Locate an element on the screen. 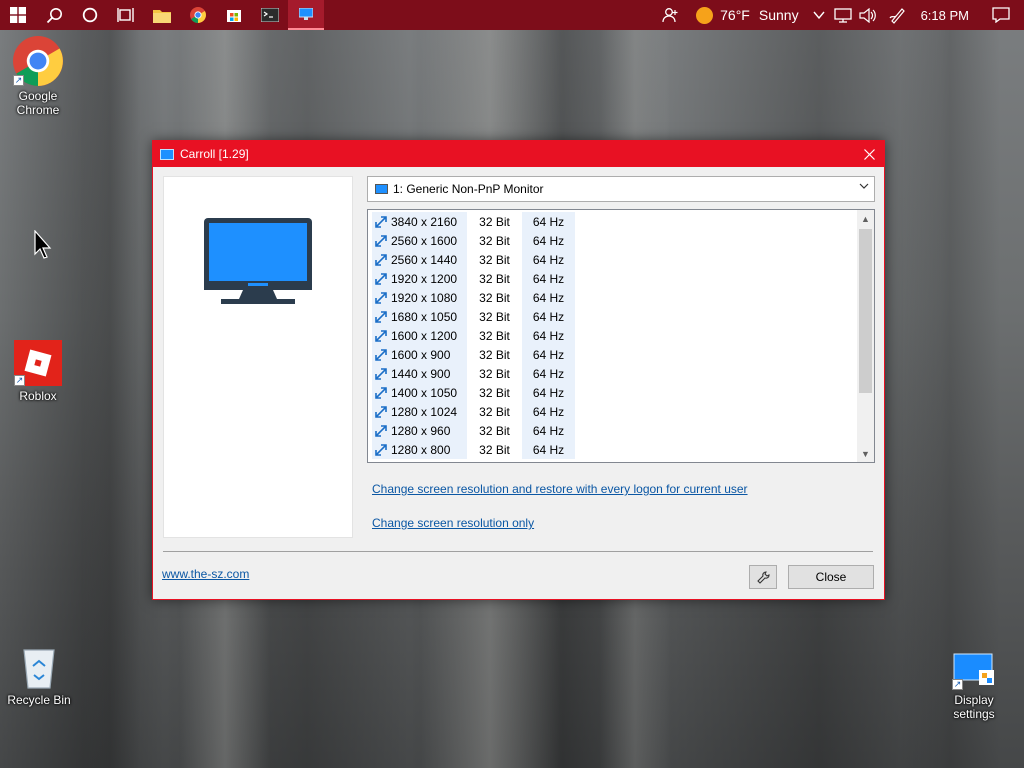 This screenshot has width=1024, height=768. network-button is located at coordinates (843, 15).